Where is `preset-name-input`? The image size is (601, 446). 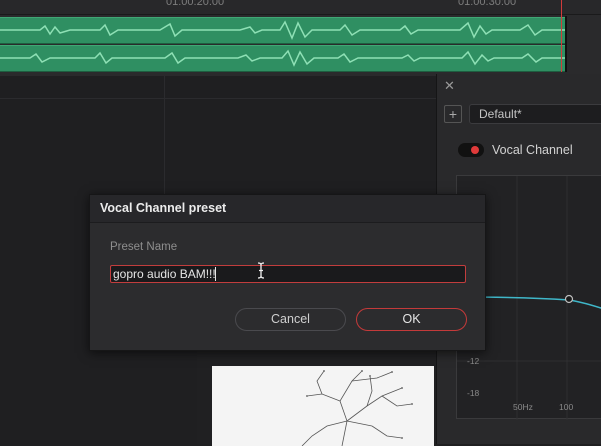 preset-name-input is located at coordinates (288, 274).